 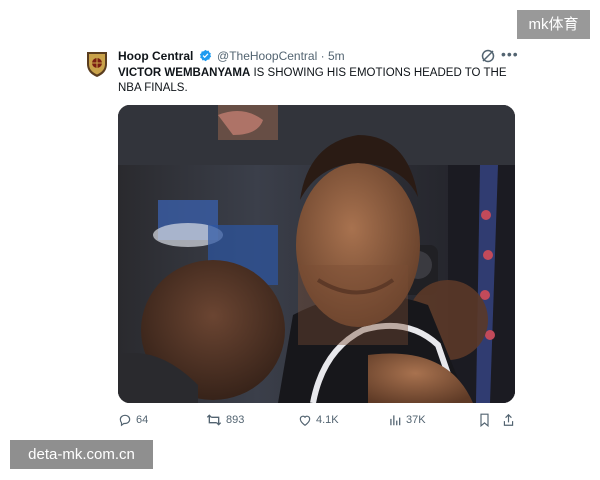 I want to click on reply-button: 64, so click(x=133, y=420).